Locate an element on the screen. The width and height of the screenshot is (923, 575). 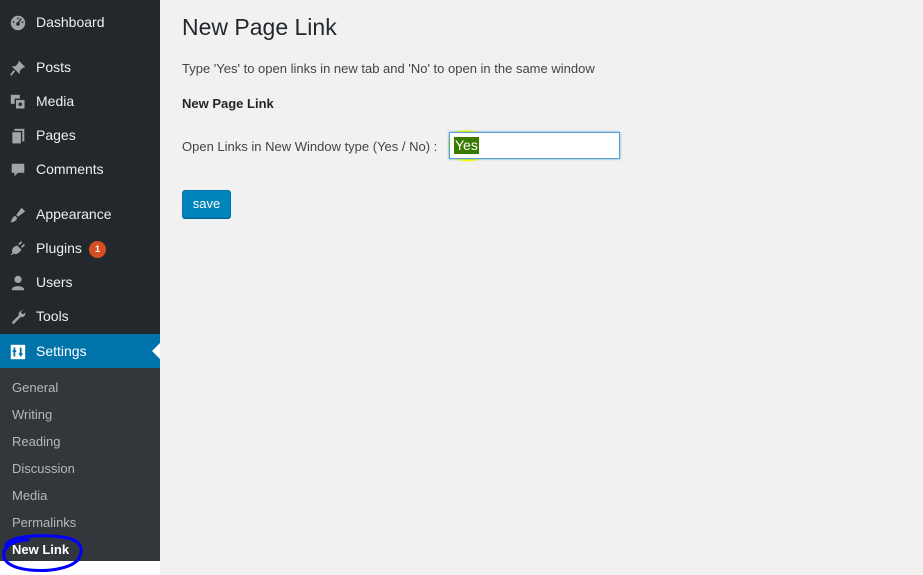
submenu-item-reading: Reading is located at coordinates (36, 442).